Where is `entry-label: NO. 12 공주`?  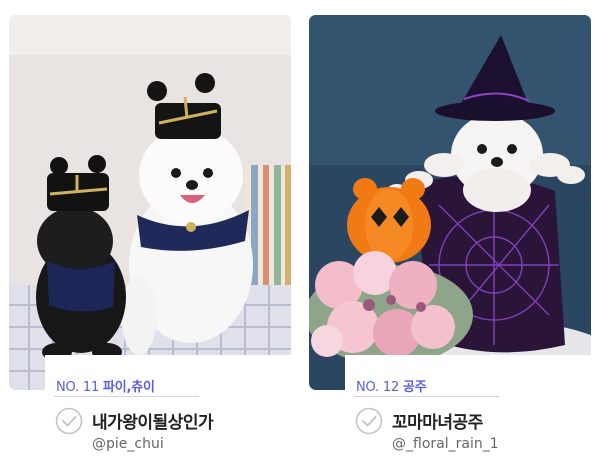
entry-label: NO. 12 공주 is located at coordinates (391, 385).